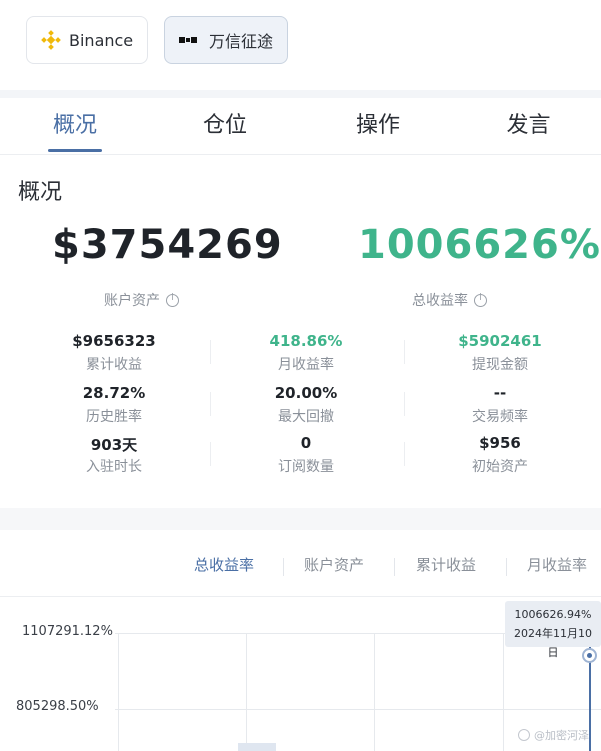 This screenshot has width=601, height=751. I want to click on stat-label: 提现金额, so click(500, 365).